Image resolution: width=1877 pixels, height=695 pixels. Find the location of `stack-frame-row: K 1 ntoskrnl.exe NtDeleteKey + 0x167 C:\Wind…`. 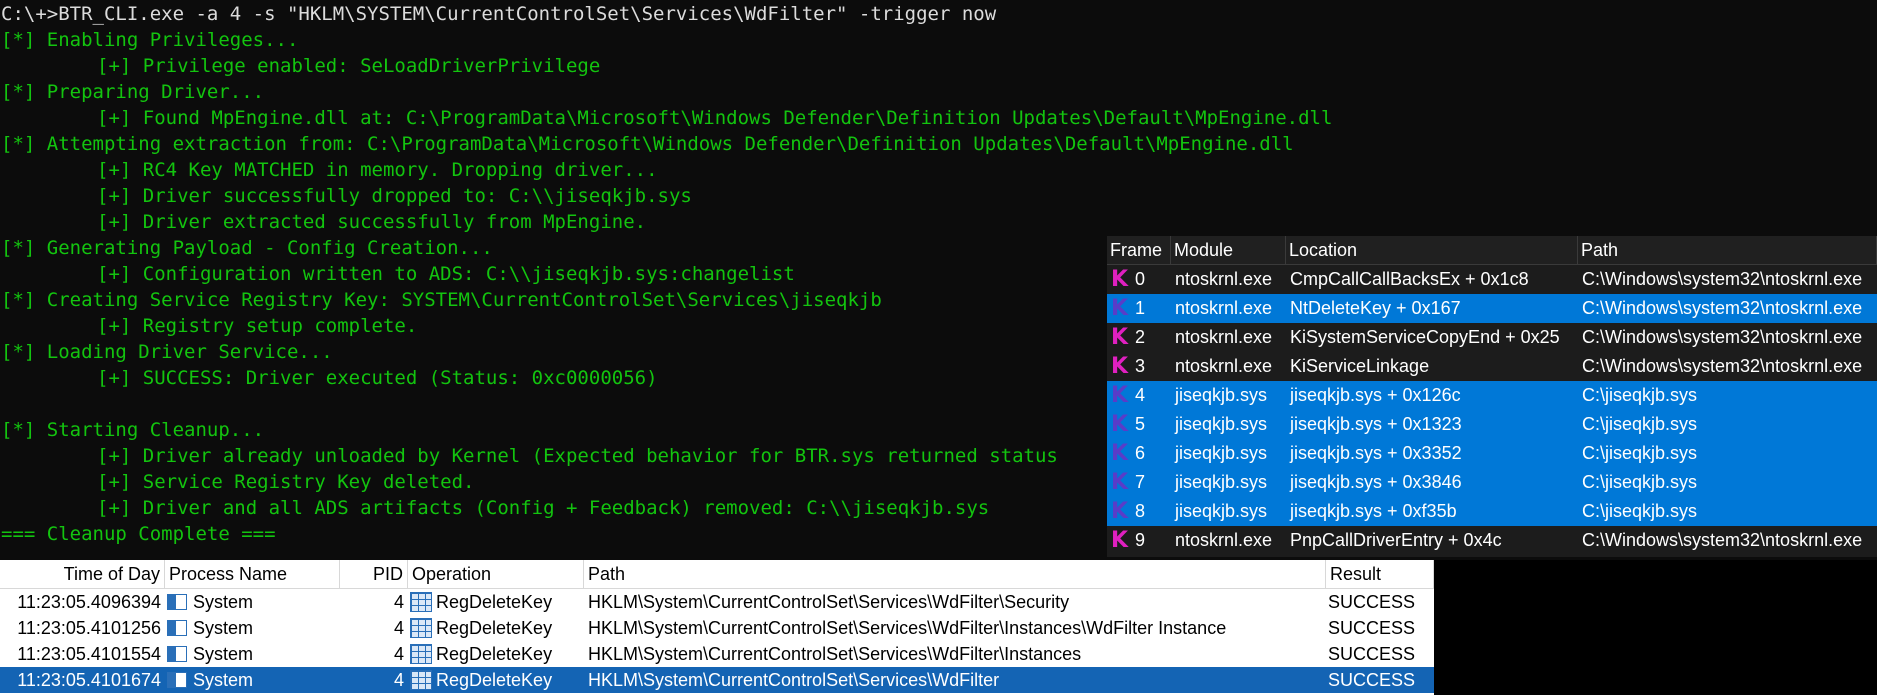

stack-frame-row: K 1 ntoskrnl.exe NtDeleteKey + 0x167 C:\Wind… is located at coordinates (1492, 308).